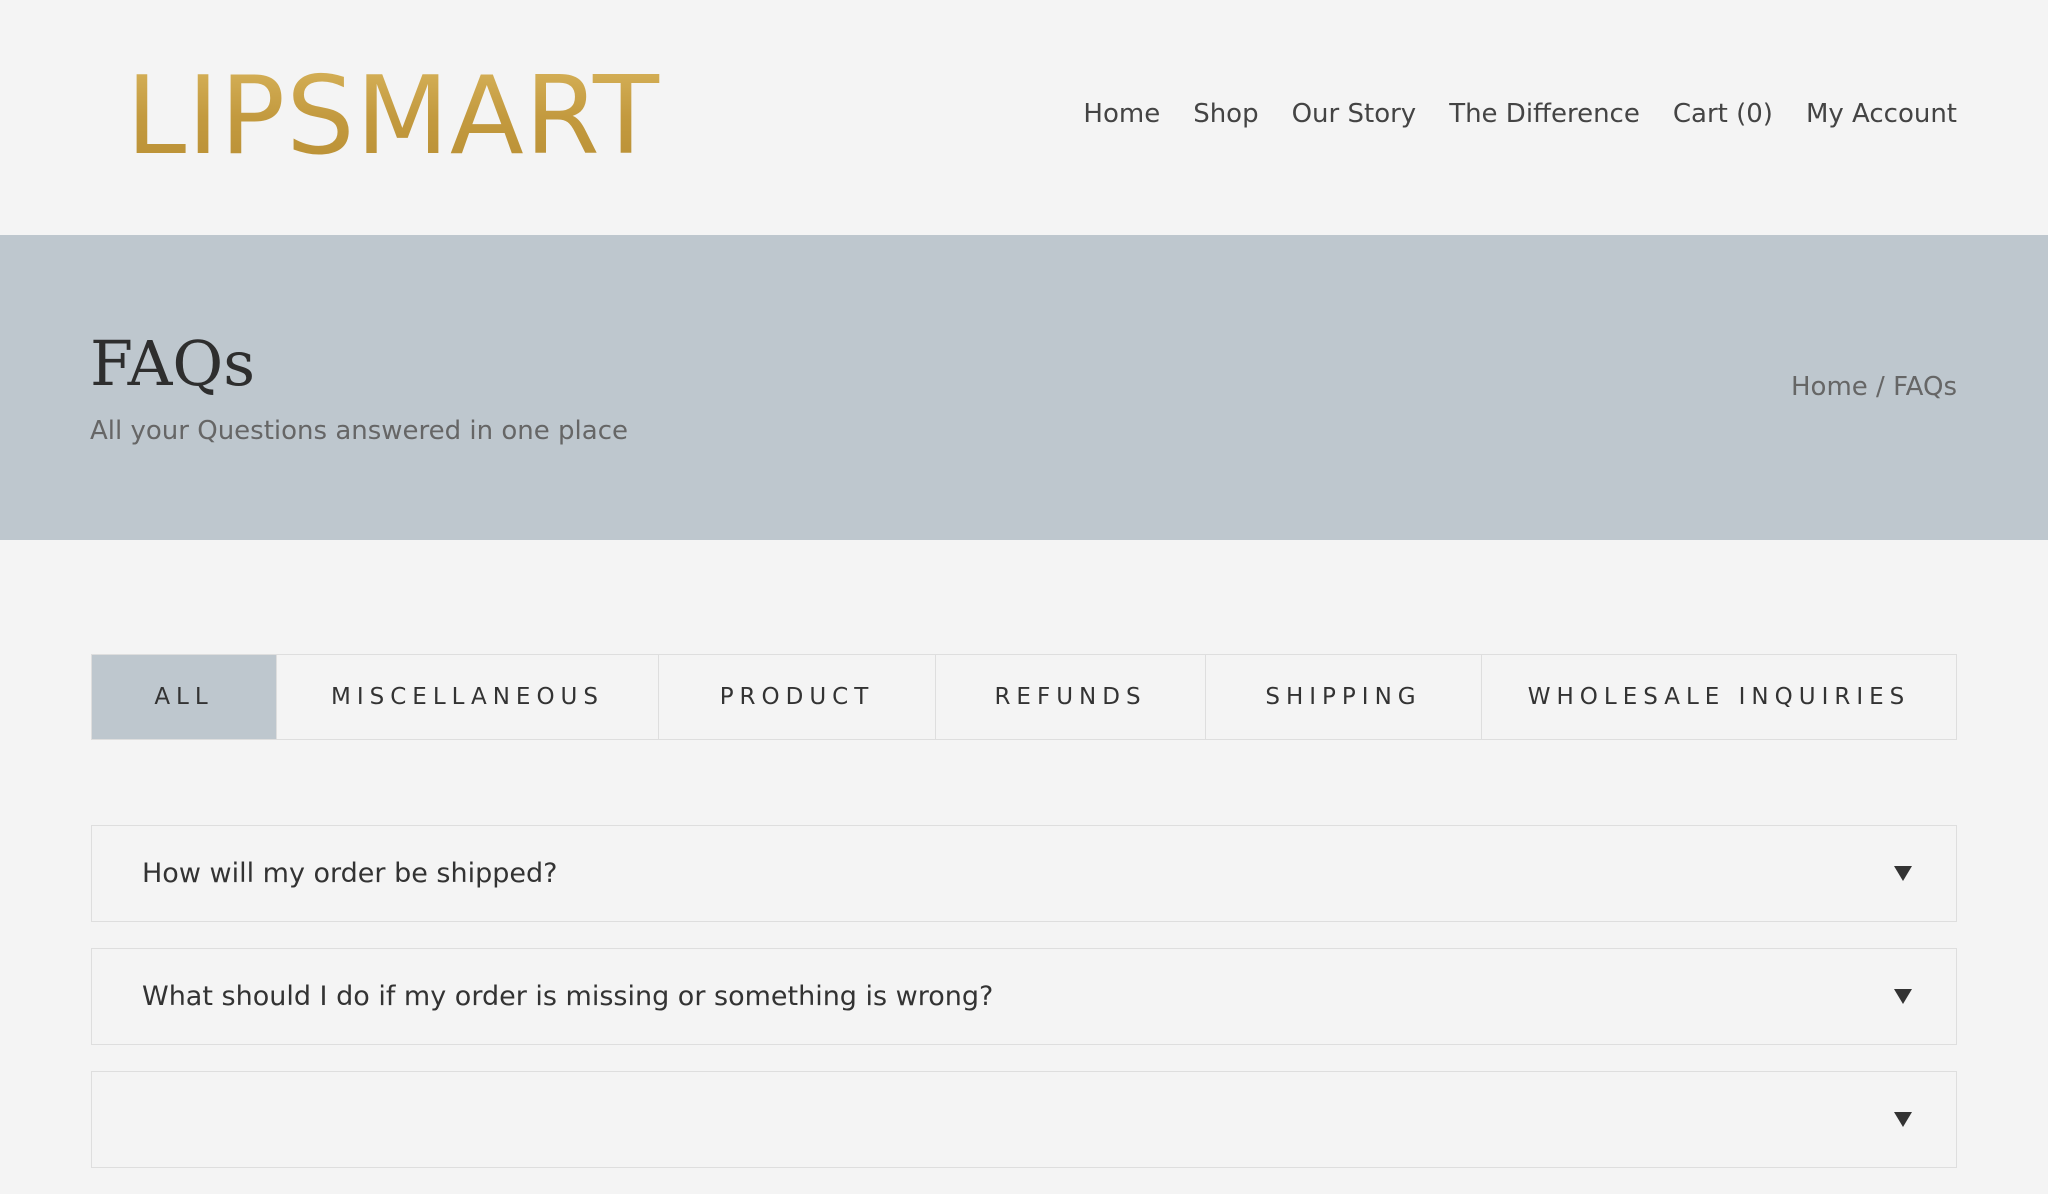 The height and width of the screenshot is (1194, 2048). I want to click on breadcrumb: Home / FAQs, so click(1874, 387).